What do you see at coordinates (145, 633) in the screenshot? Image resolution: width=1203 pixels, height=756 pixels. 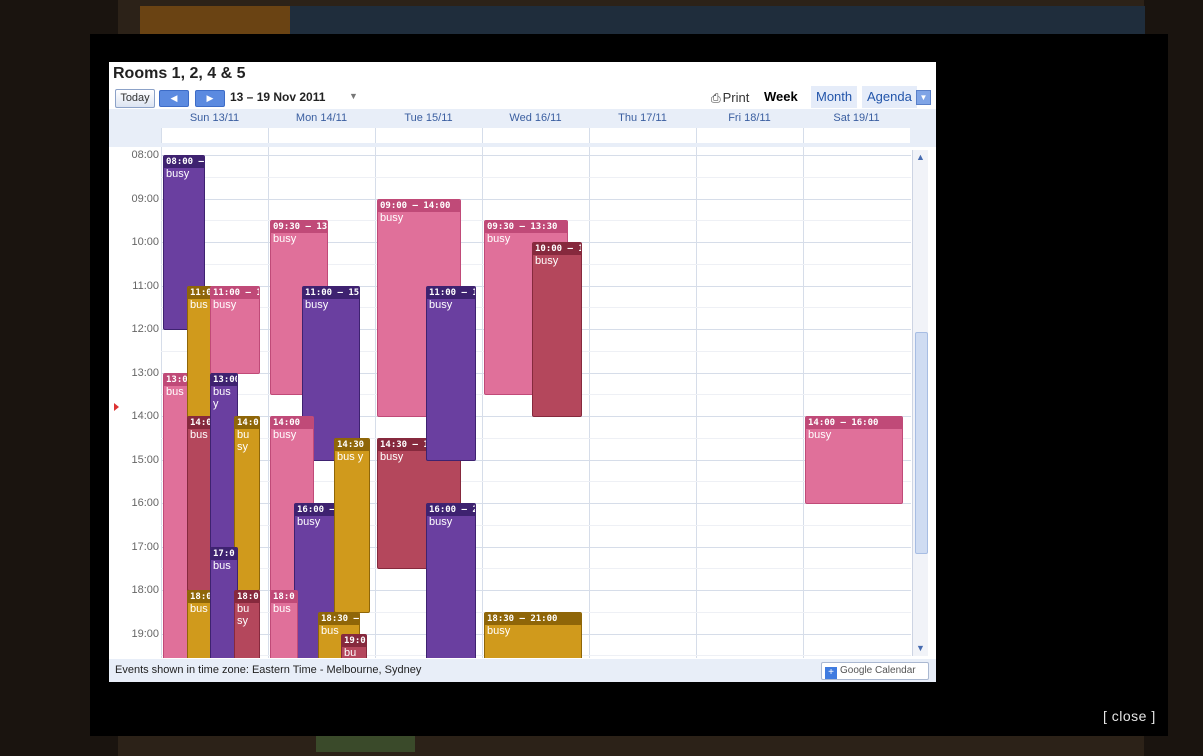 I see `time-label: 19:00` at bounding box center [145, 633].